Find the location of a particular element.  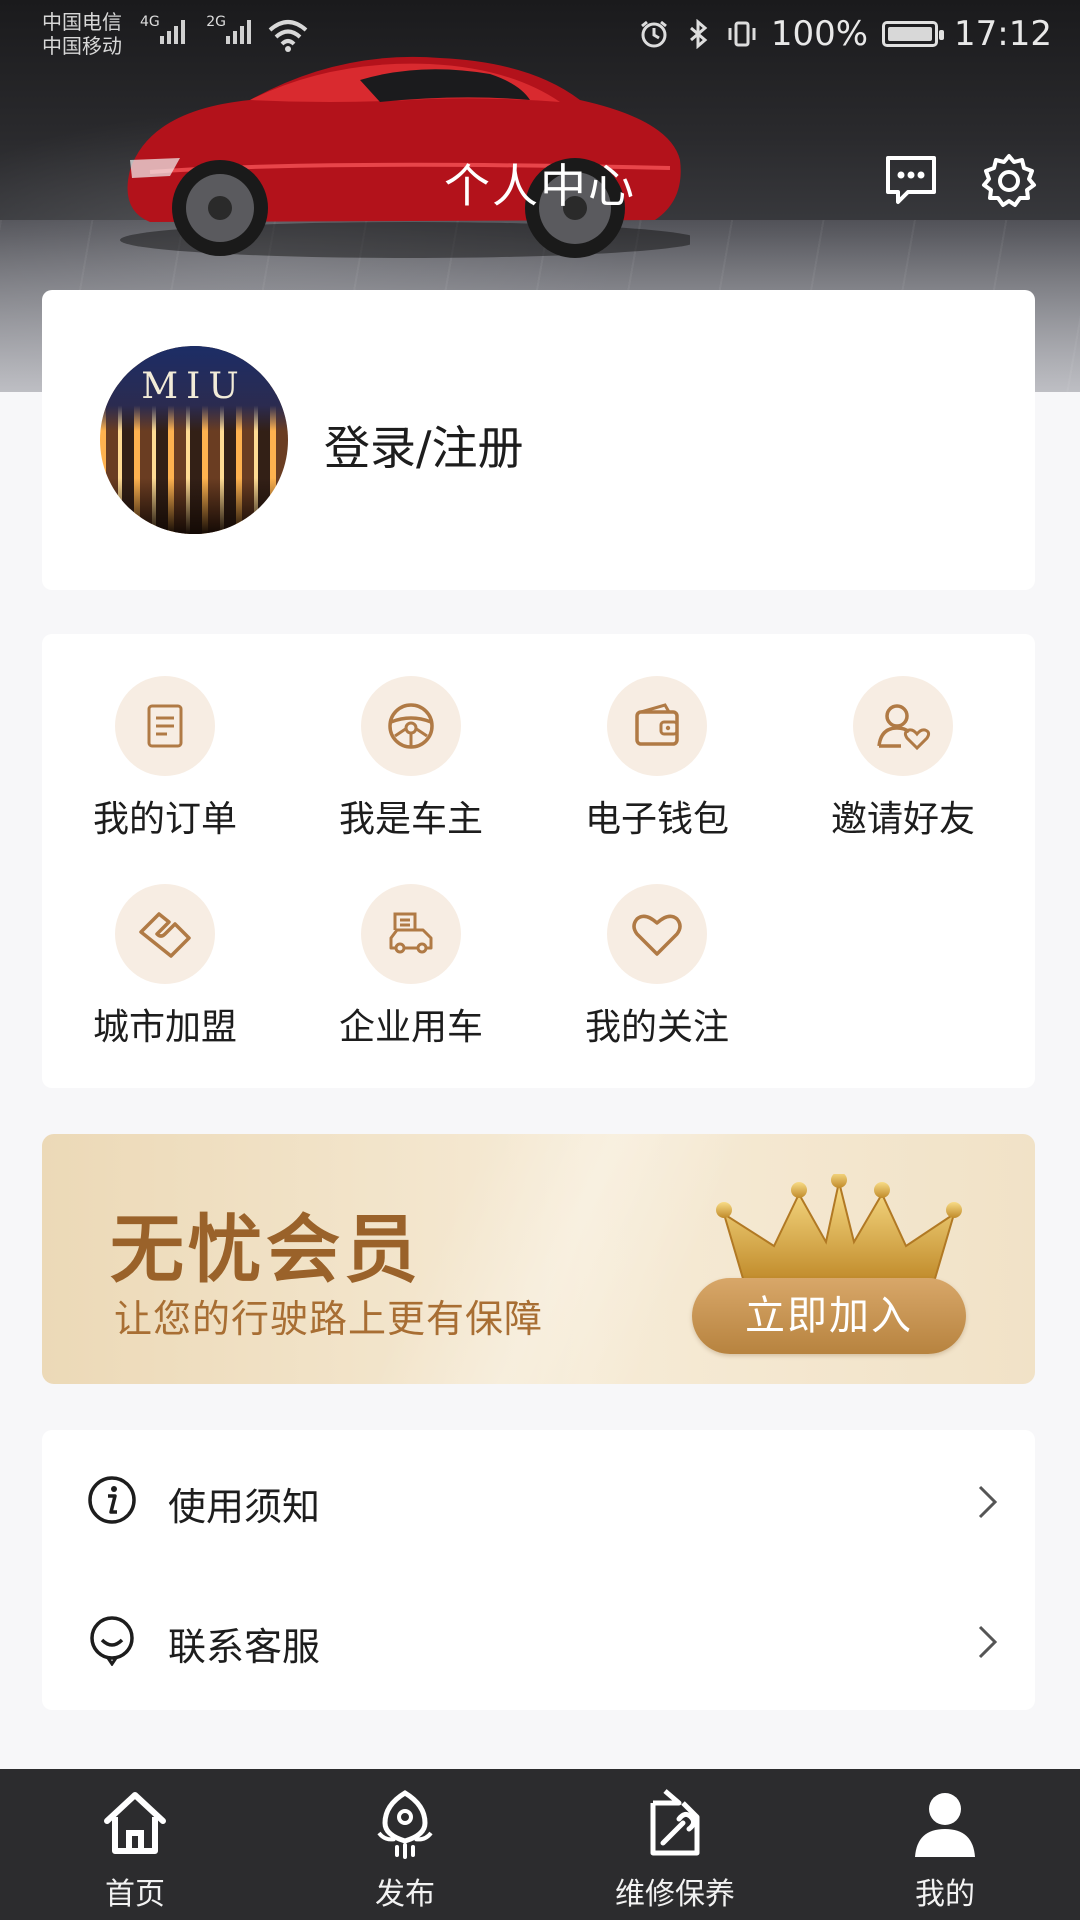

row-label: 使用须知 is located at coordinates (244, 1507).